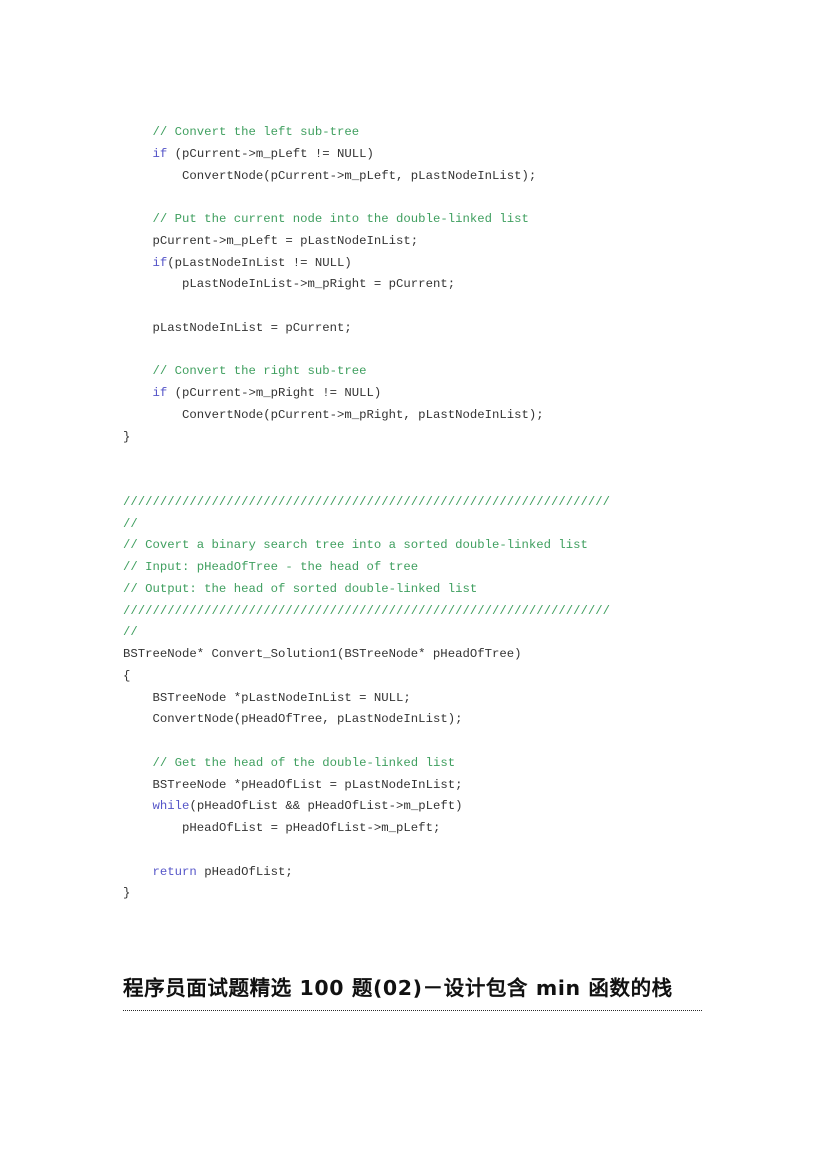 The height and width of the screenshot is (1169, 826). I want to click on code-token-plain: {, so click(127, 675).